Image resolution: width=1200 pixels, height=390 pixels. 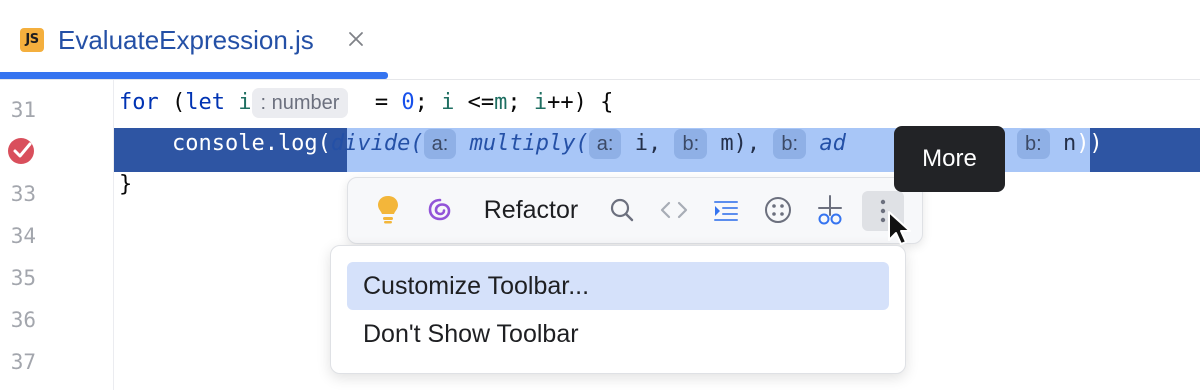 I want to click on editor-gutter: 31 33 34 35 36 37, so click(x=57, y=235).